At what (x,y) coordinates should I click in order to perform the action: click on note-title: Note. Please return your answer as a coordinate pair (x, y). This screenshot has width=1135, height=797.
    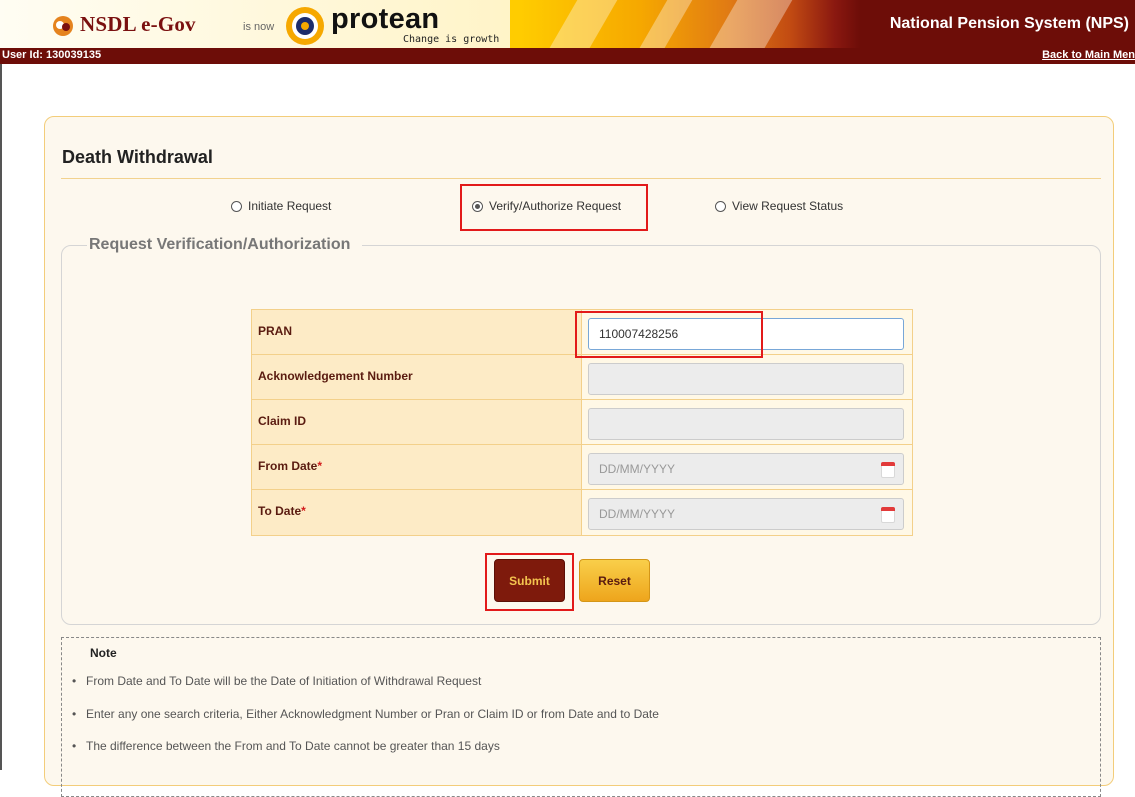
    Looking at the image, I should click on (103, 653).